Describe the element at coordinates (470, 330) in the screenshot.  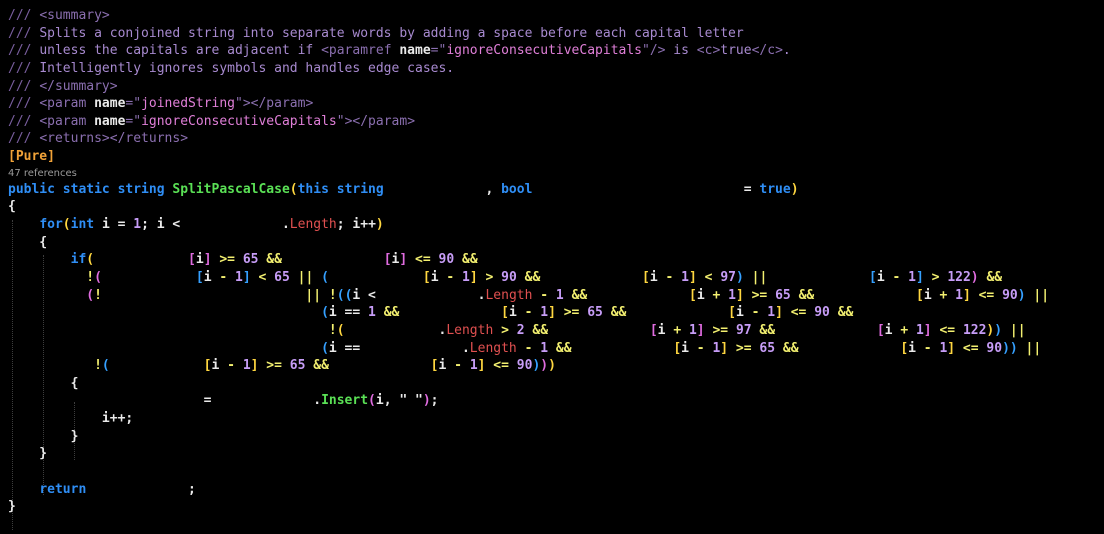
I see `code-token: Length` at that location.